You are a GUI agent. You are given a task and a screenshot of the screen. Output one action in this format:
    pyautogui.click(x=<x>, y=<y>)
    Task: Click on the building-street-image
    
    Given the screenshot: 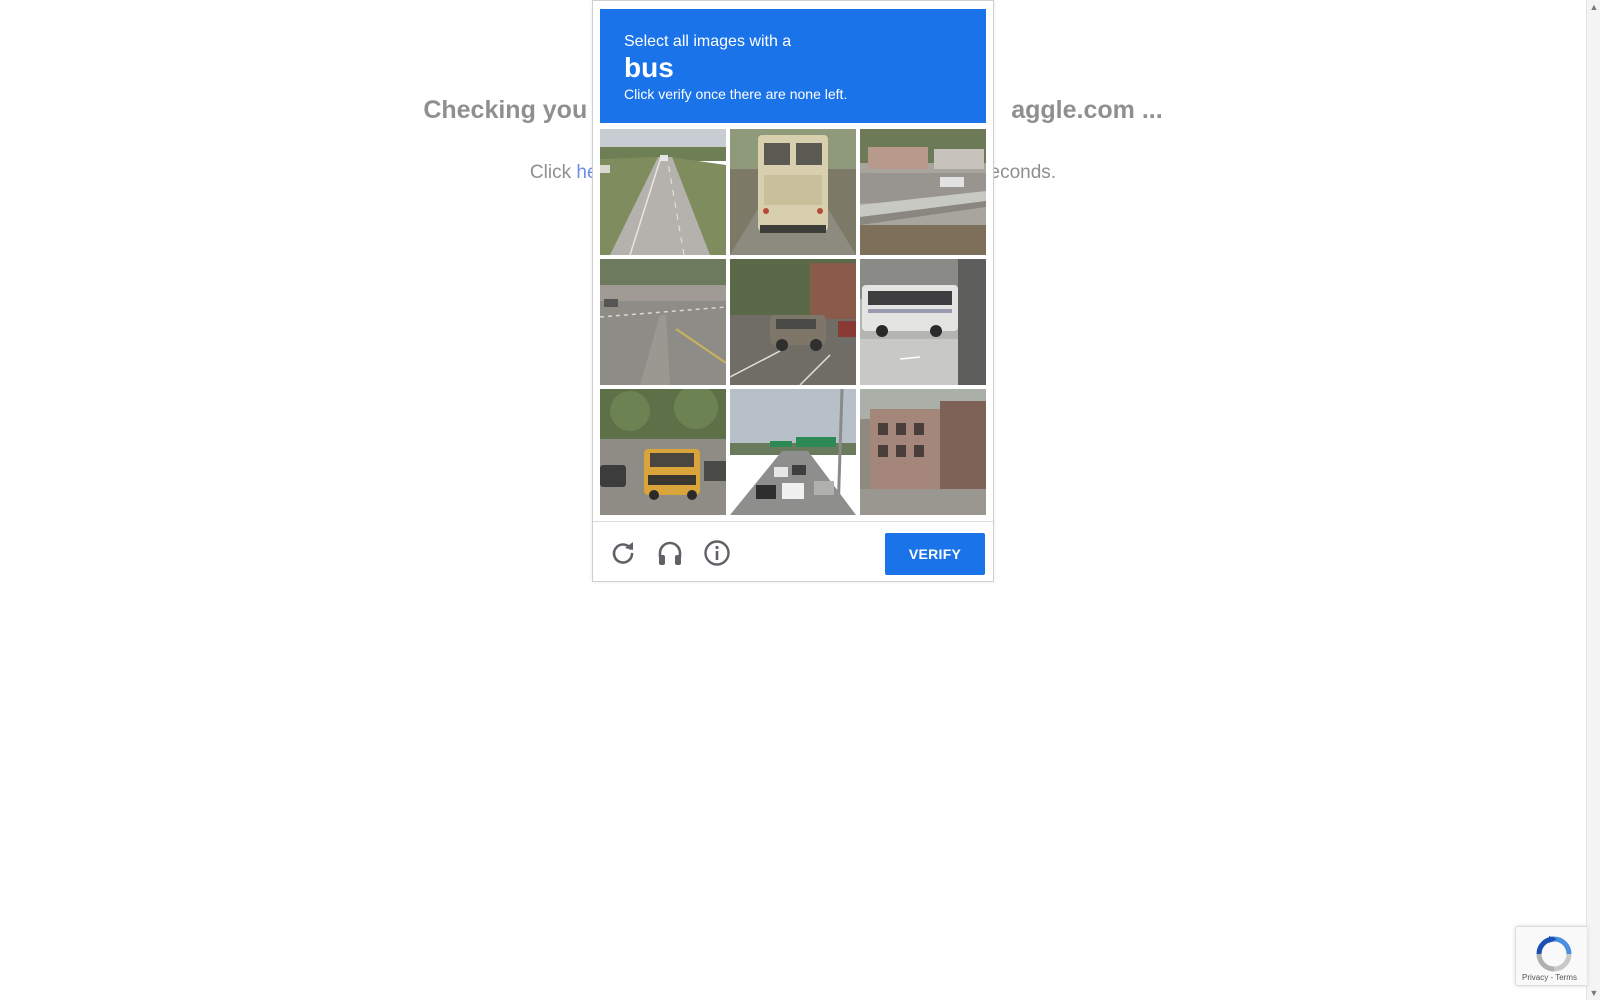 What is the action you would take?
    pyautogui.click(x=923, y=452)
    